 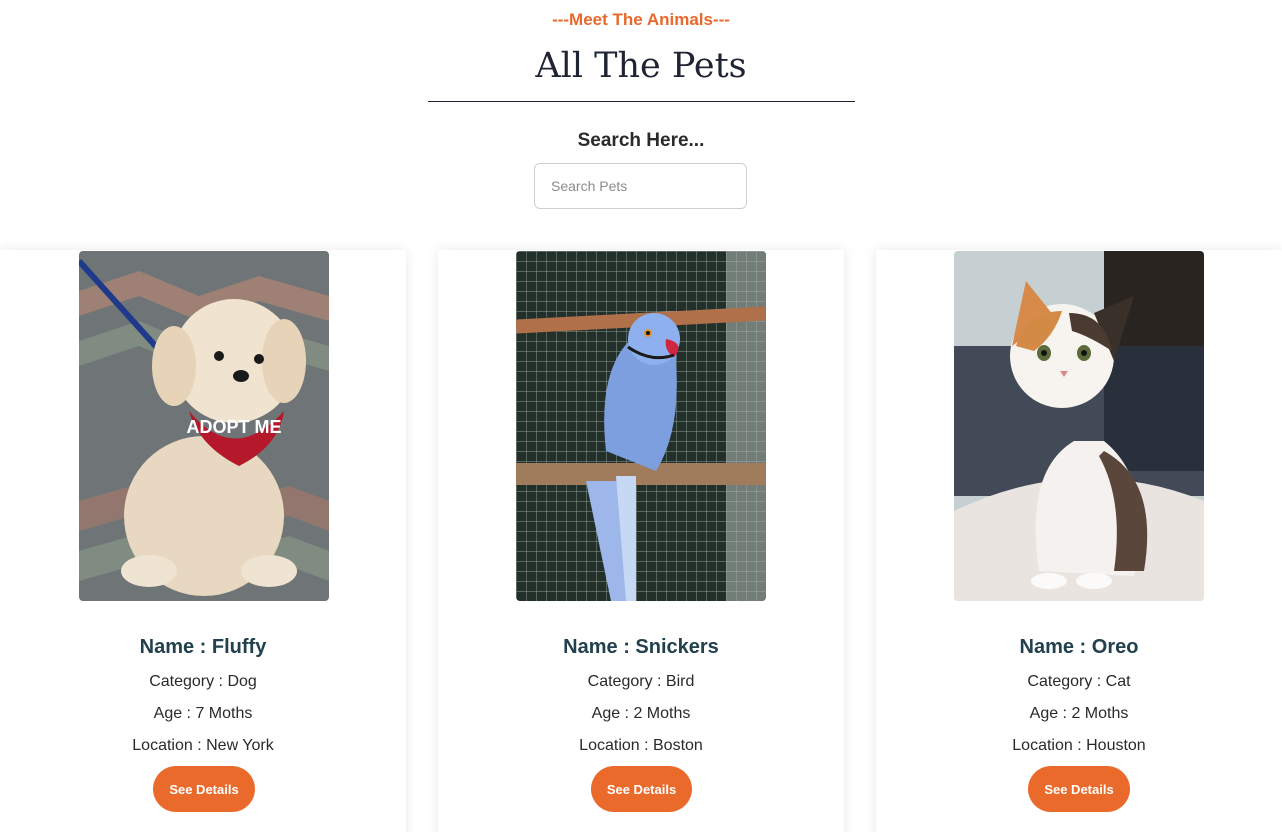 I want to click on pet-name: Name : Snickers, so click(x=641, y=647).